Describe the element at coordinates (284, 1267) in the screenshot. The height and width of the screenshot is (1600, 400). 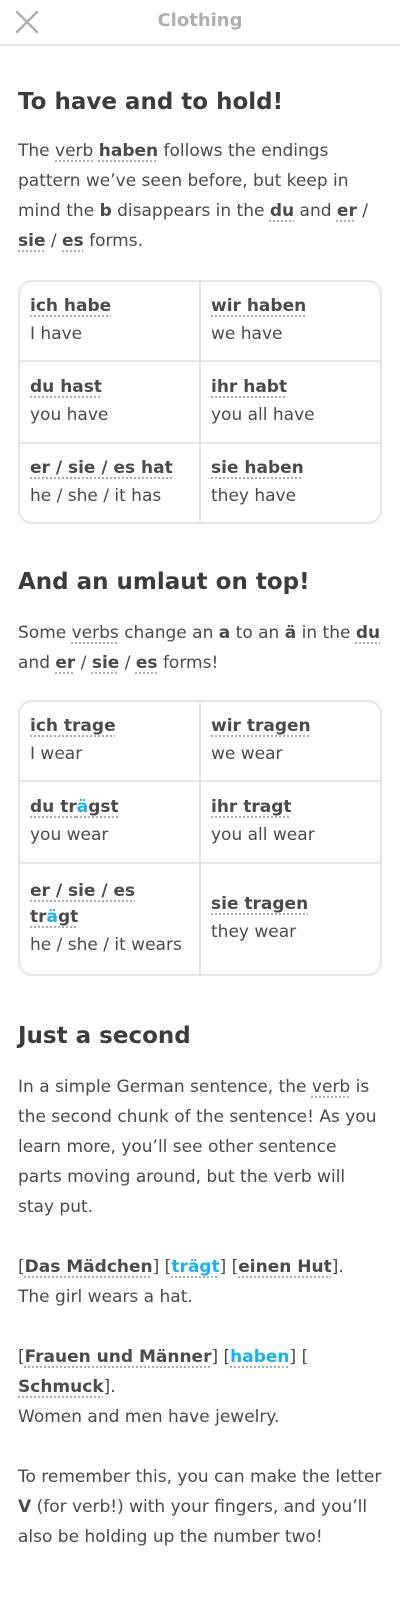
I see `chunk-object: einen Hut` at that location.